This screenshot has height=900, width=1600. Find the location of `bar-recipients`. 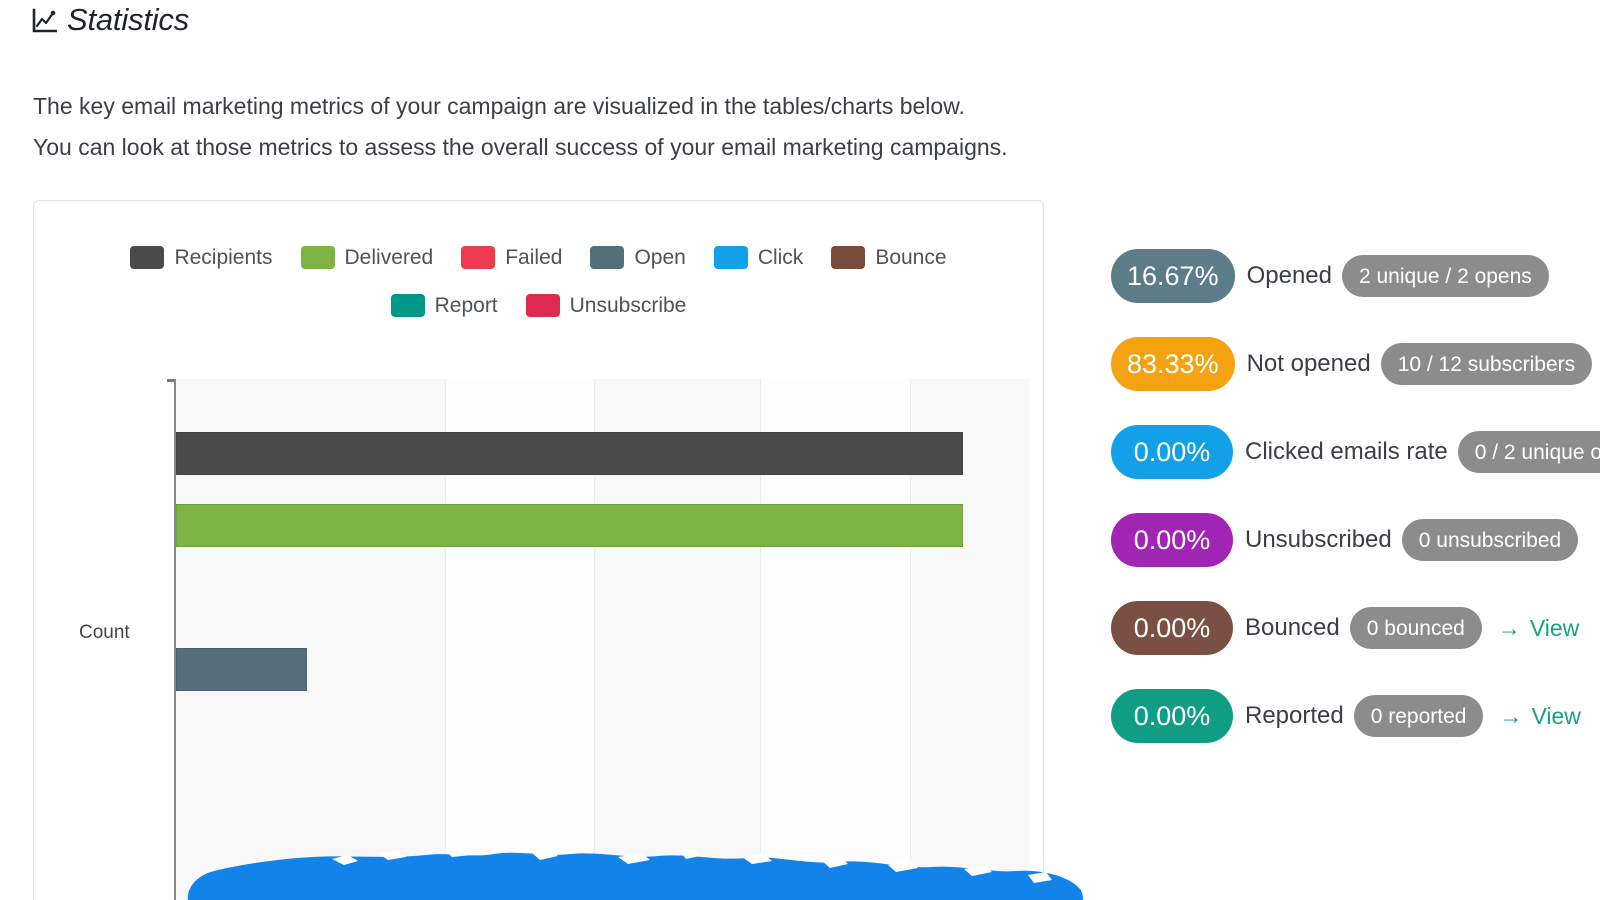

bar-recipients is located at coordinates (569, 453).